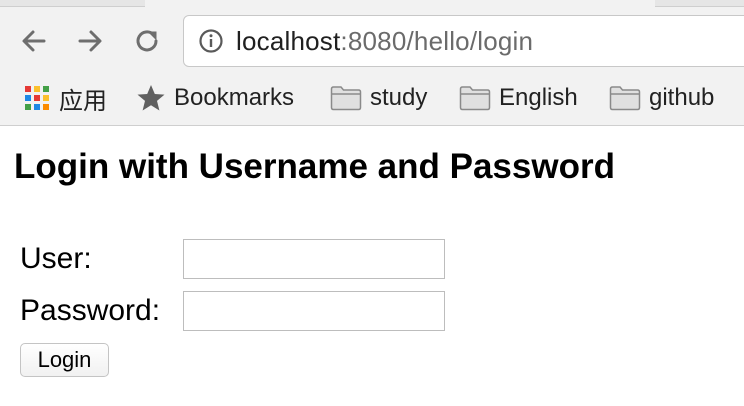 The image size is (744, 406). What do you see at coordinates (211, 41) in the screenshot?
I see `info-icon` at bounding box center [211, 41].